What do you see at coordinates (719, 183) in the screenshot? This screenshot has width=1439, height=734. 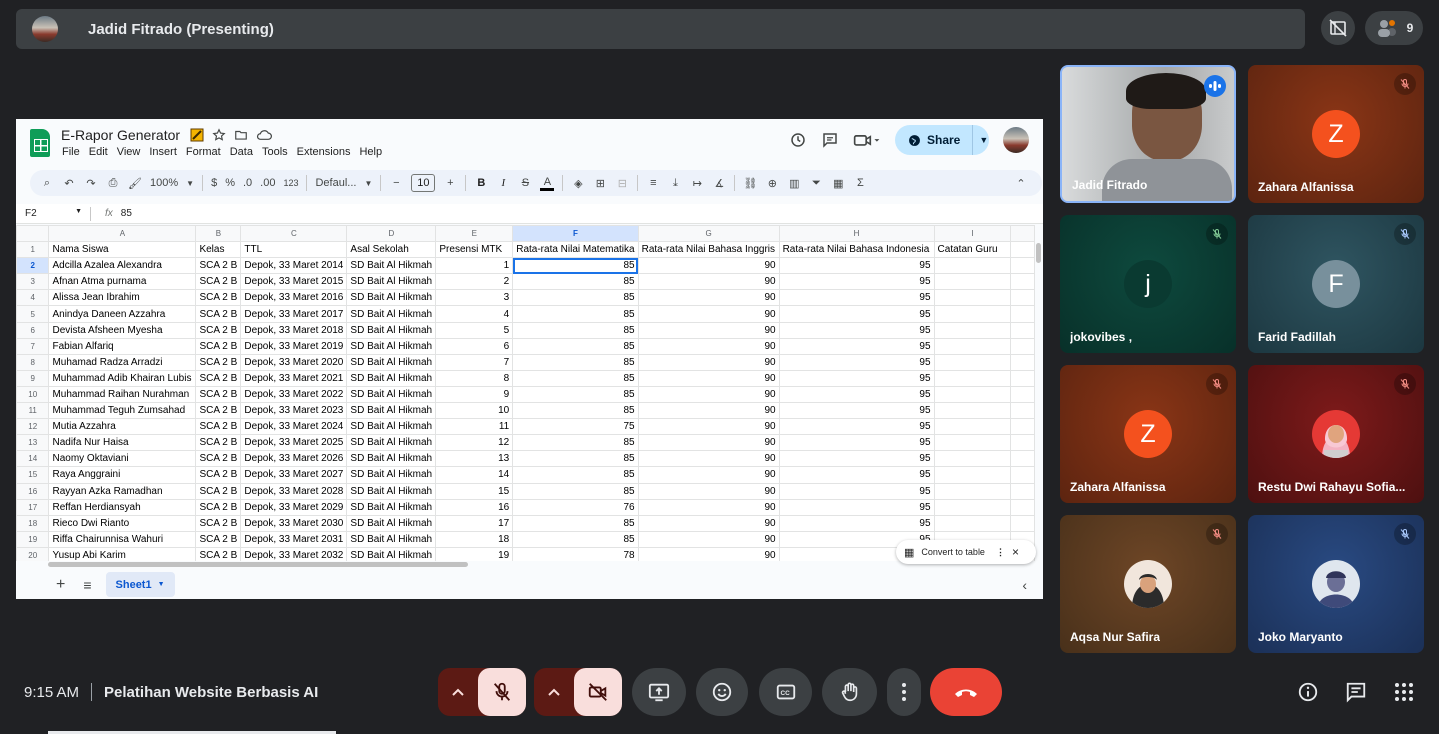 I see `text-rotation-icon: ∡` at bounding box center [719, 183].